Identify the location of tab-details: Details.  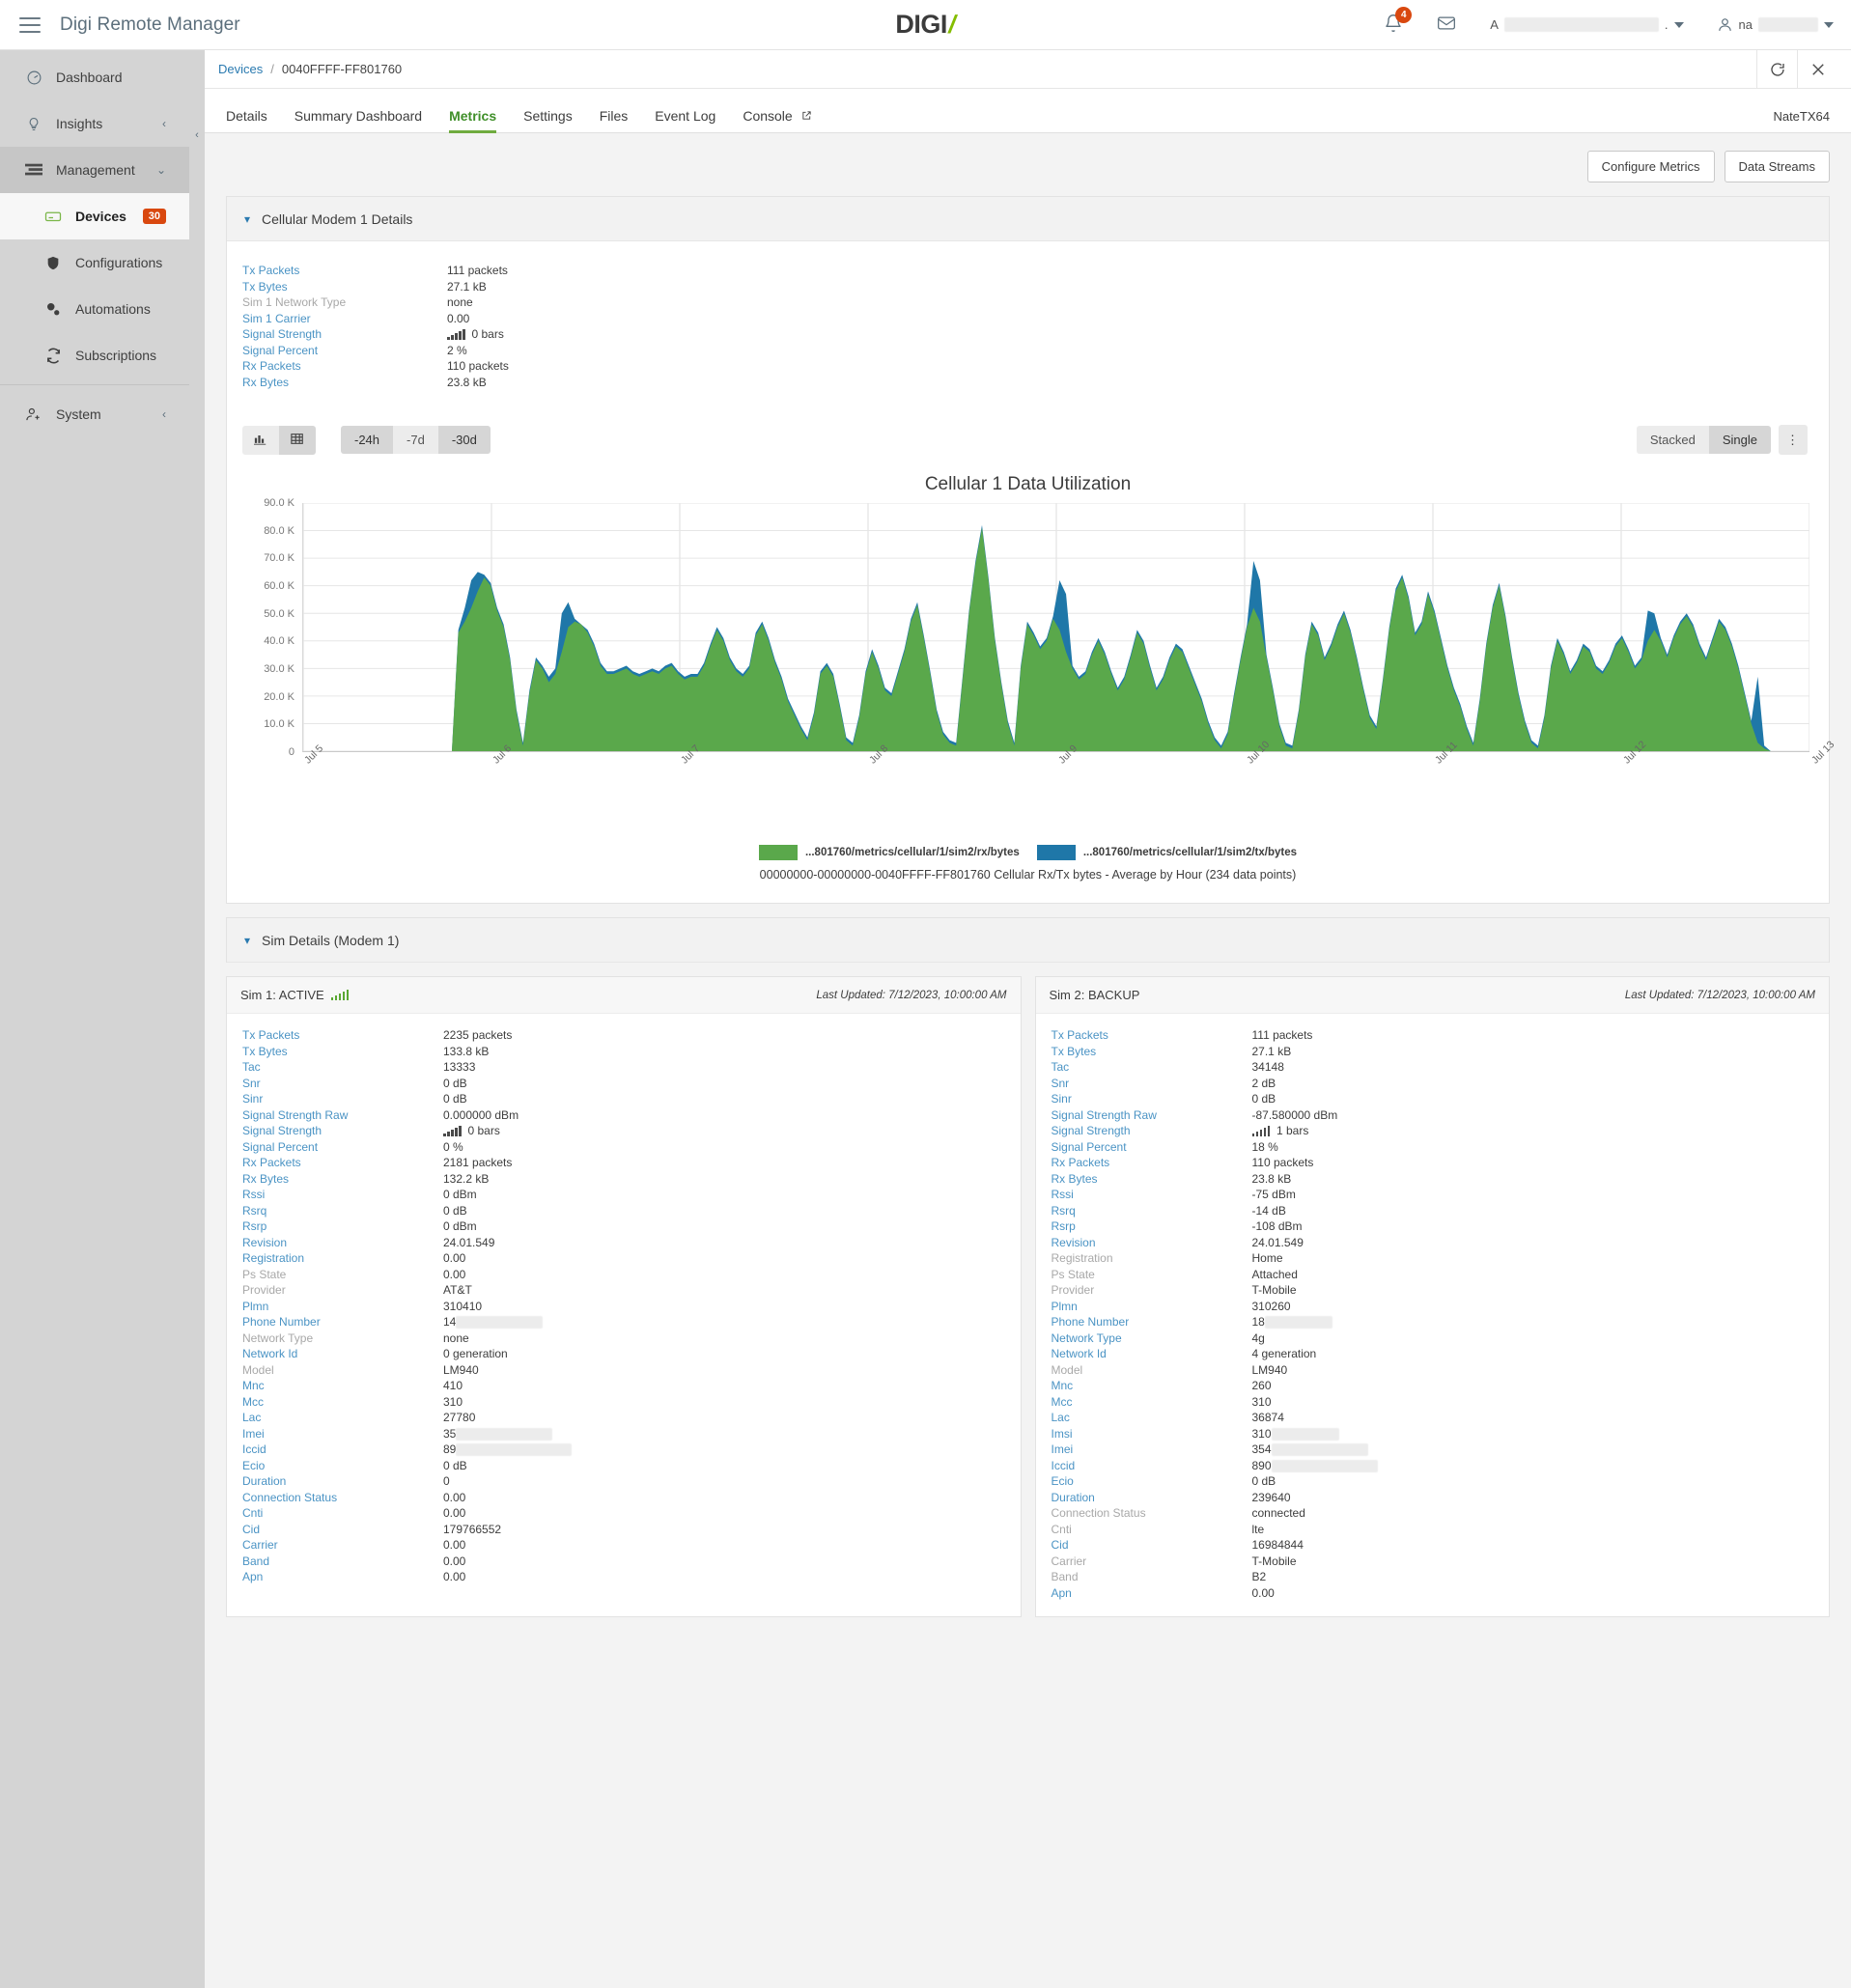
(246, 120).